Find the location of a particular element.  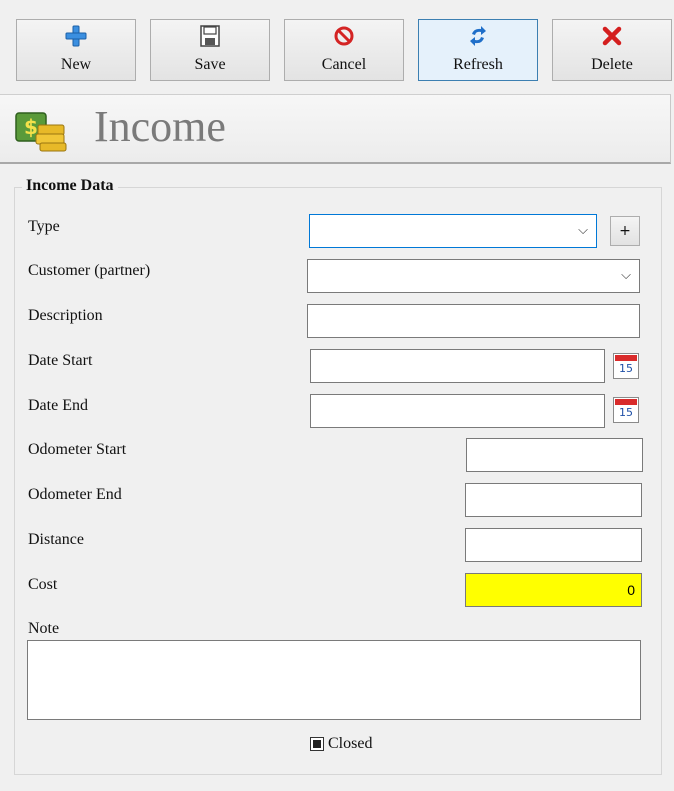

closed-checkbox: Closed is located at coordinates (341, 744).